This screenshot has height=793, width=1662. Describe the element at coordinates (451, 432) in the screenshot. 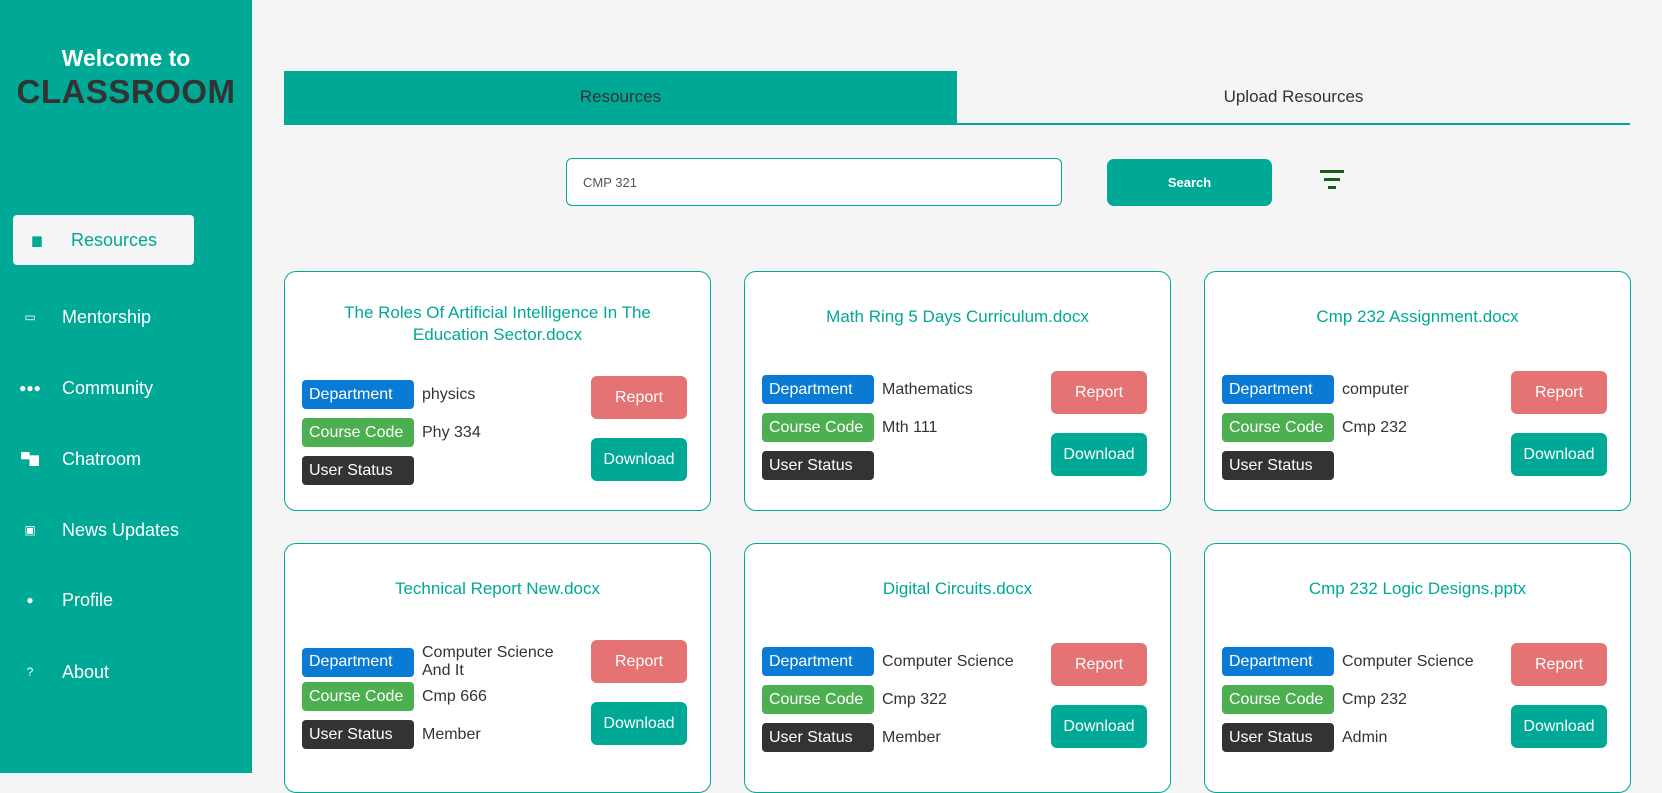

I see `course-code-value: Phy 334` at that location.